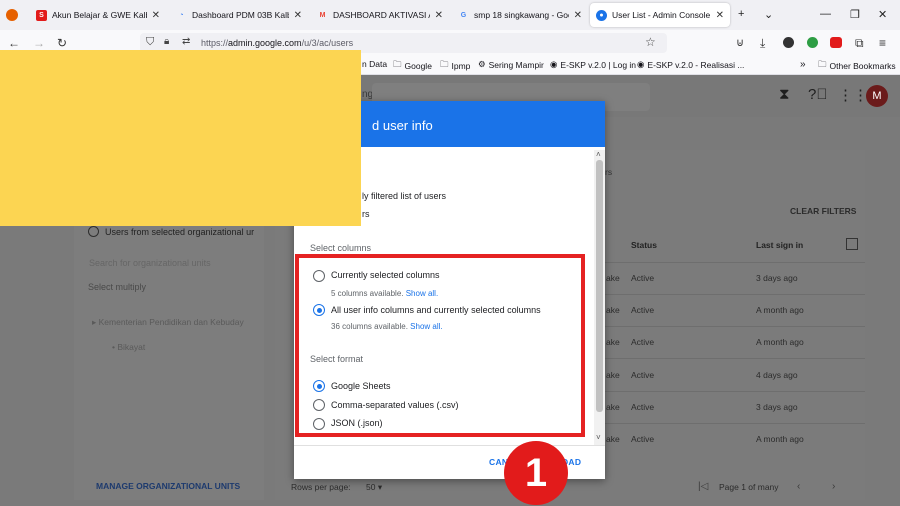 Image resolution: width=900 pixels, height=506 pixels. I want to click on column-settings-icon, so click(852, 244).